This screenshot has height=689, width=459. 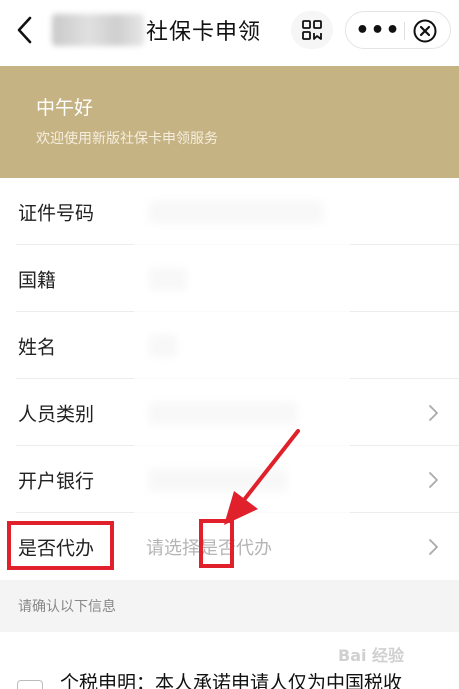 I want to click on close-button, so click(x=425, y=31).